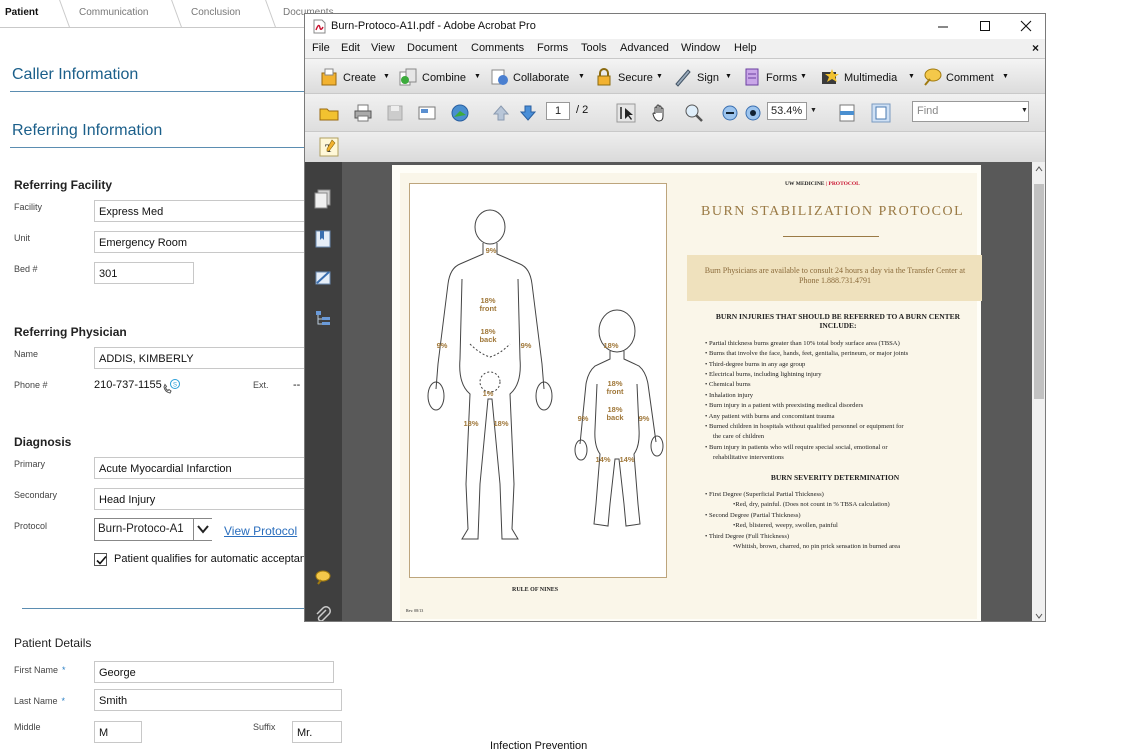 The image size is (1122, 752). What do you see at coordinates (415, 610) in the screenshot?
I see `pdf-revision: Rev. 08/13` at bounding box center [415, 610].